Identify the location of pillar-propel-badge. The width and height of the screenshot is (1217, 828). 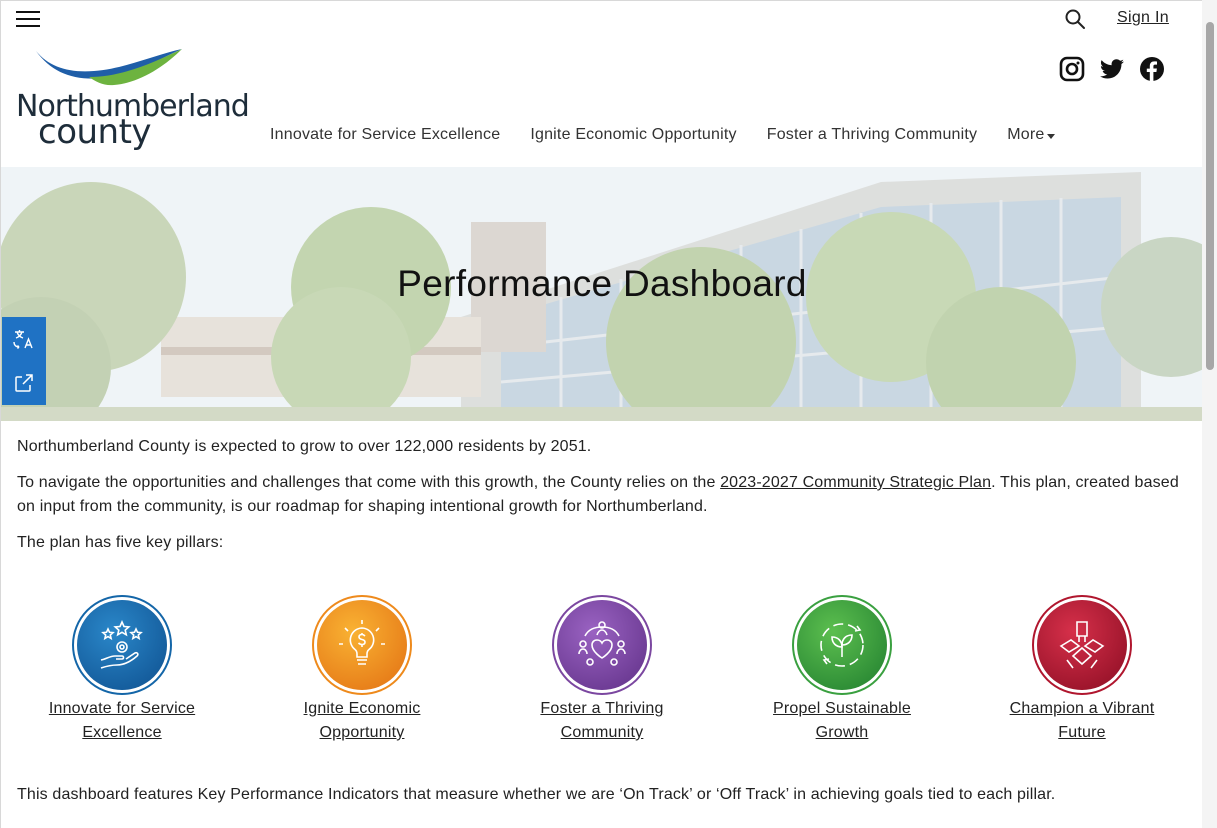
(842, 645).